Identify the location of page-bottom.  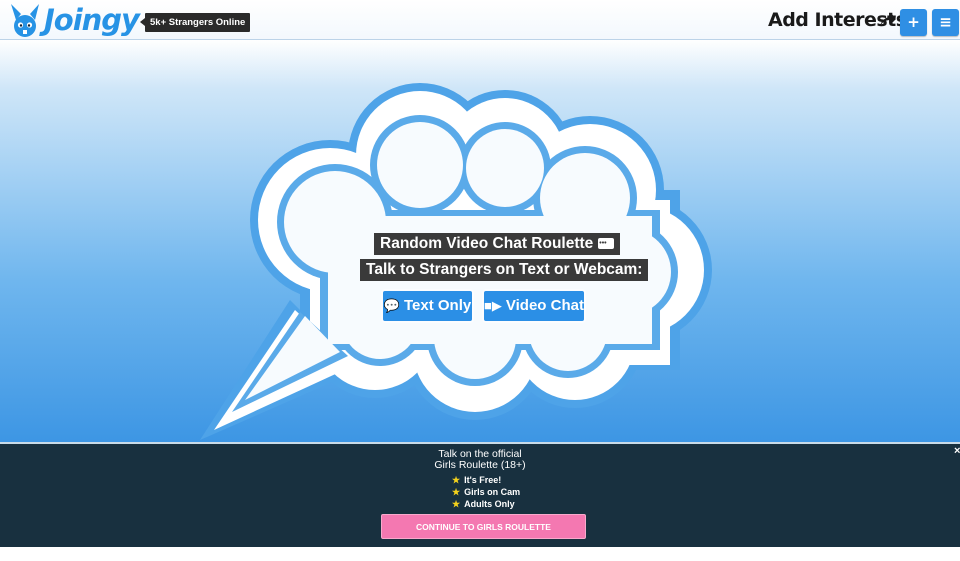
(480, 554).